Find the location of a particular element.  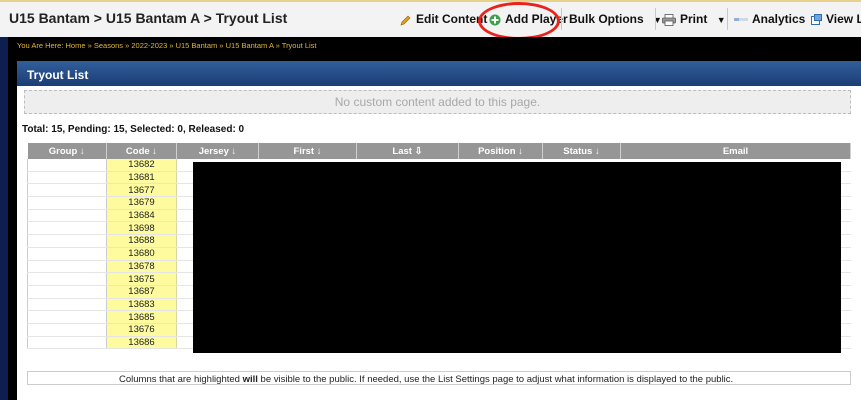

code-cell: 13685 is located at coordinates (141, 317).